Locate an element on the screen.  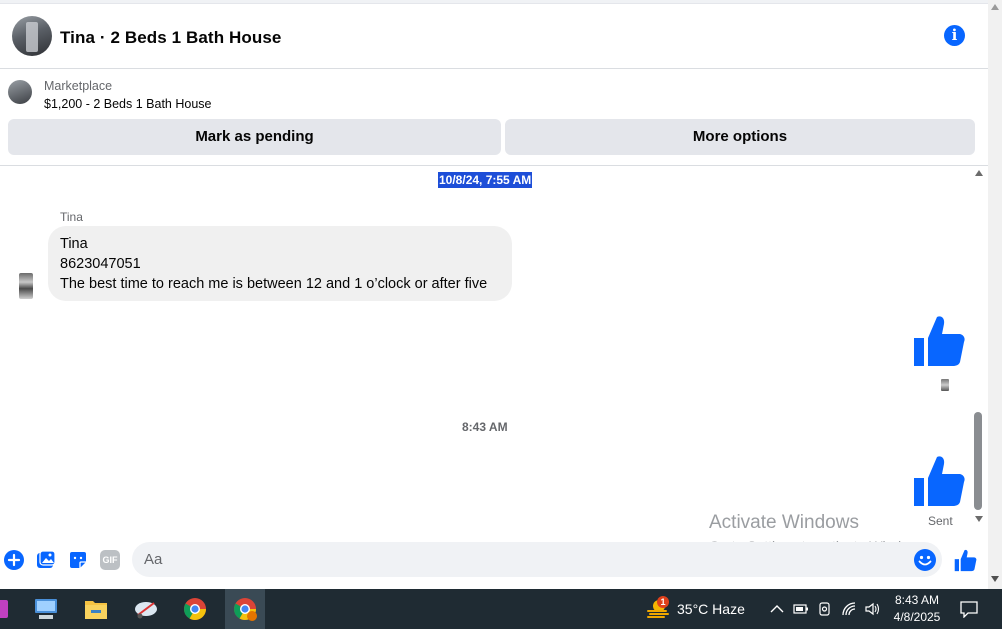
volume-icon is located at coordinates (872, 609).